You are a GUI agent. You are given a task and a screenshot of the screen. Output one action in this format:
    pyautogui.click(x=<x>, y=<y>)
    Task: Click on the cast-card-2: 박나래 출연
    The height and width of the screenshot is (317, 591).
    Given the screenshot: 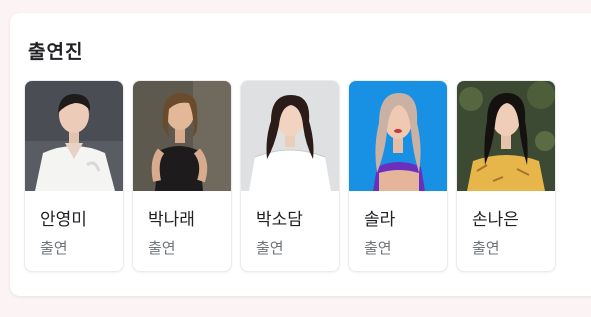 What is the action you would take?
    pyautogui.click(x=182, y=176)
    